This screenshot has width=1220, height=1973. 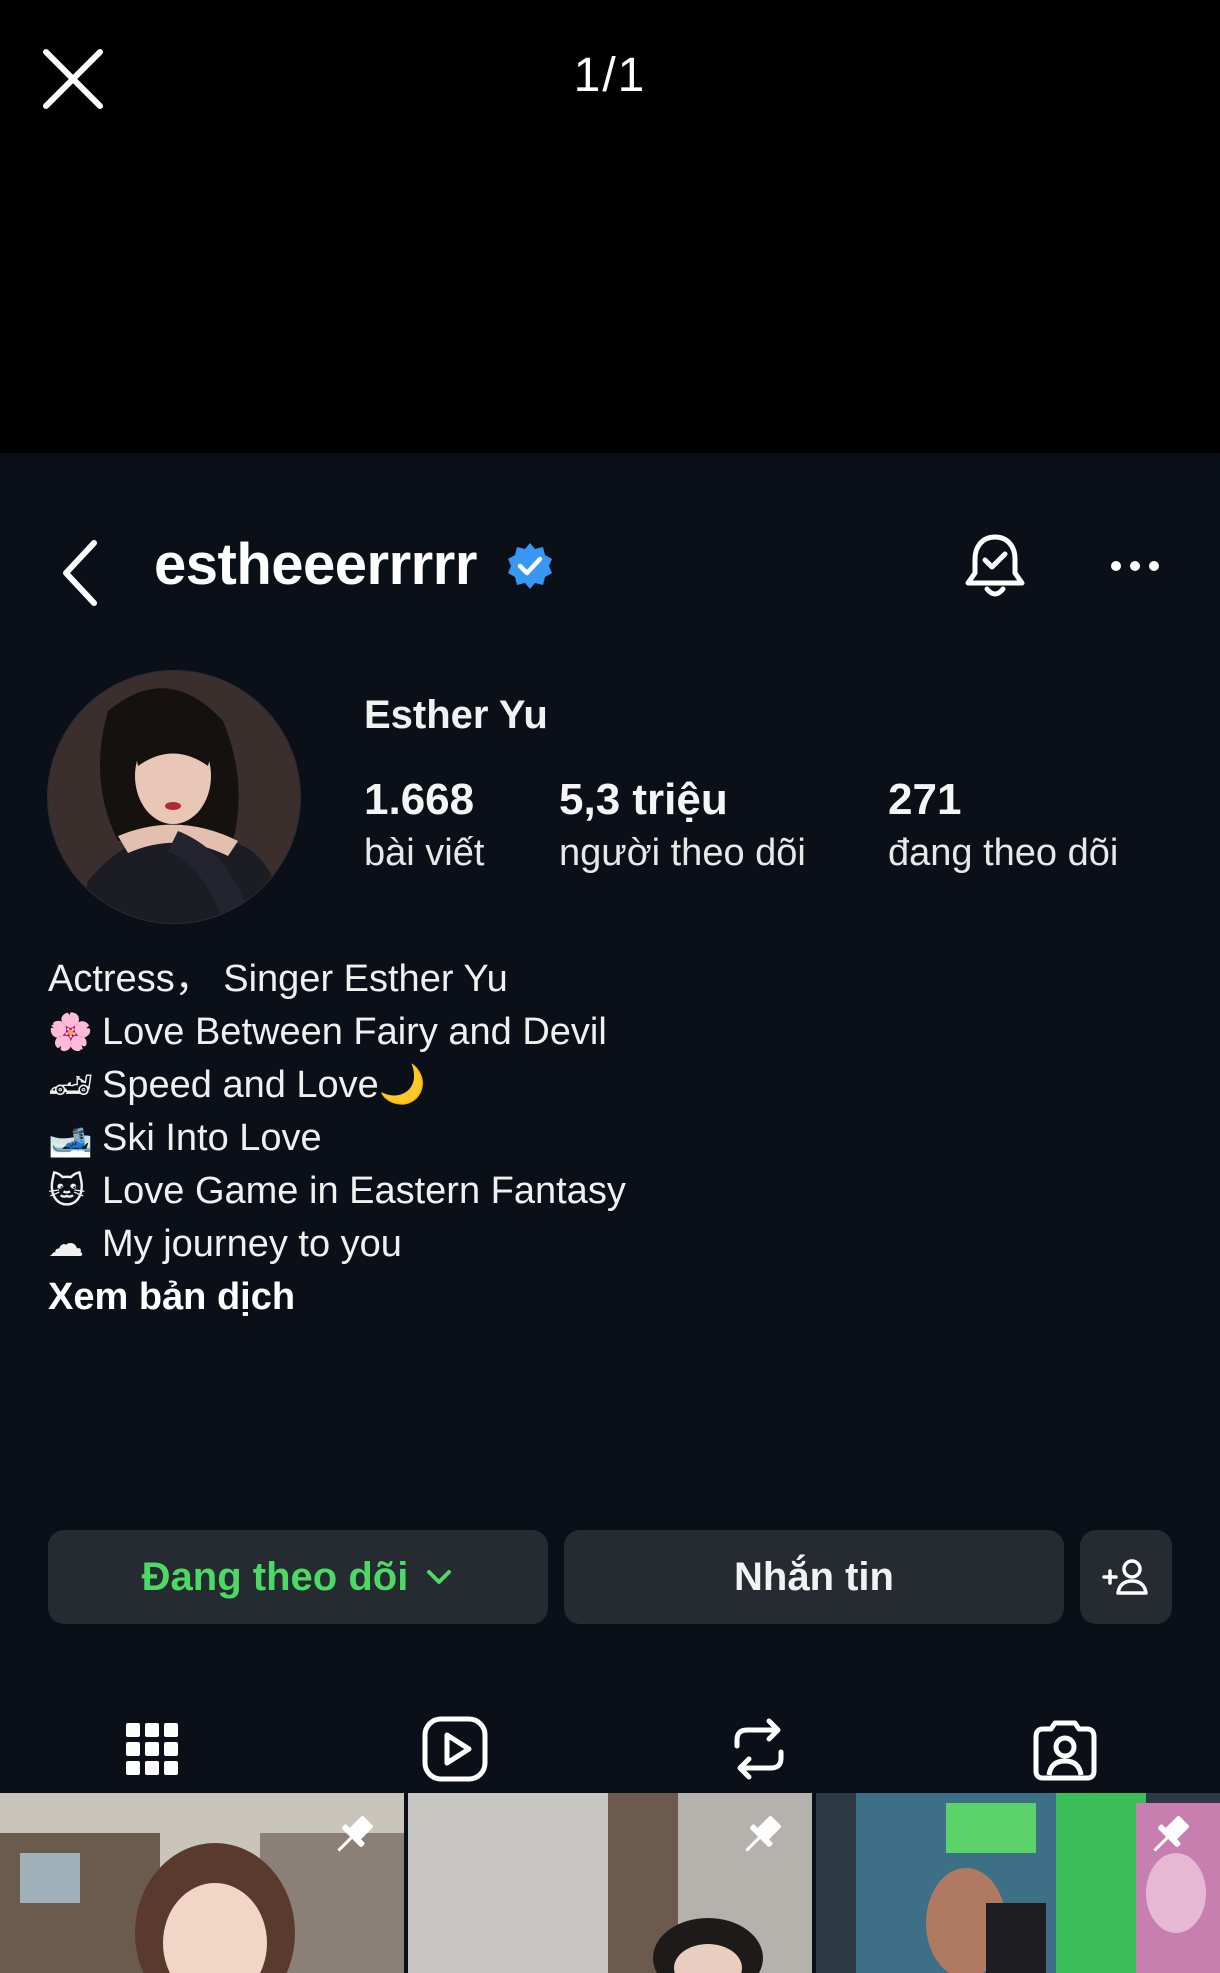 I want to click on suggested-users-button, so click(x=1126, y=1577).